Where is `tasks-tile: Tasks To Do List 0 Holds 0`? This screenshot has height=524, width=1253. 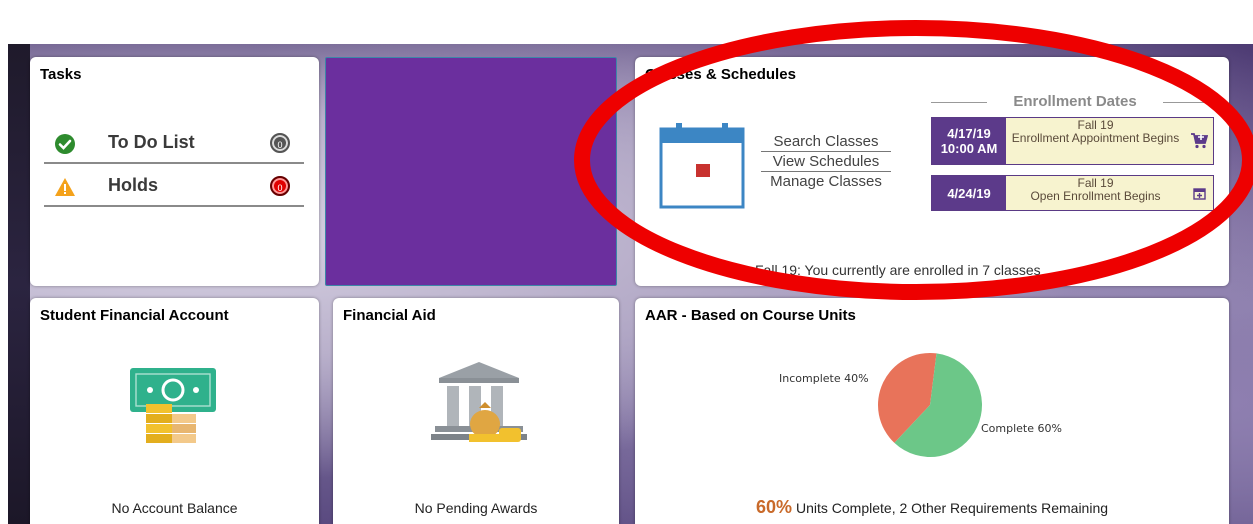 tasks-tile: Tasks To Do List 0 Holds 0 is located at coordinates (174, 171).